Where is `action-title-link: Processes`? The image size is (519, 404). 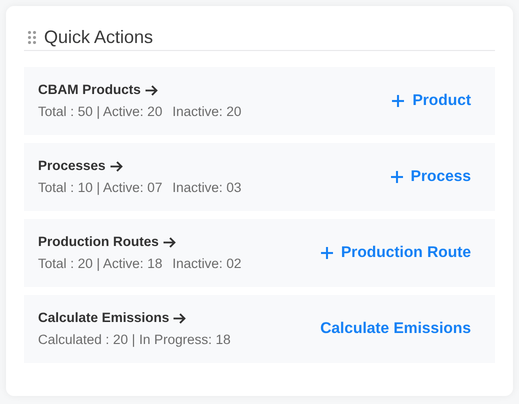
action-title-link: Processes is located at coordinates (72, 166).